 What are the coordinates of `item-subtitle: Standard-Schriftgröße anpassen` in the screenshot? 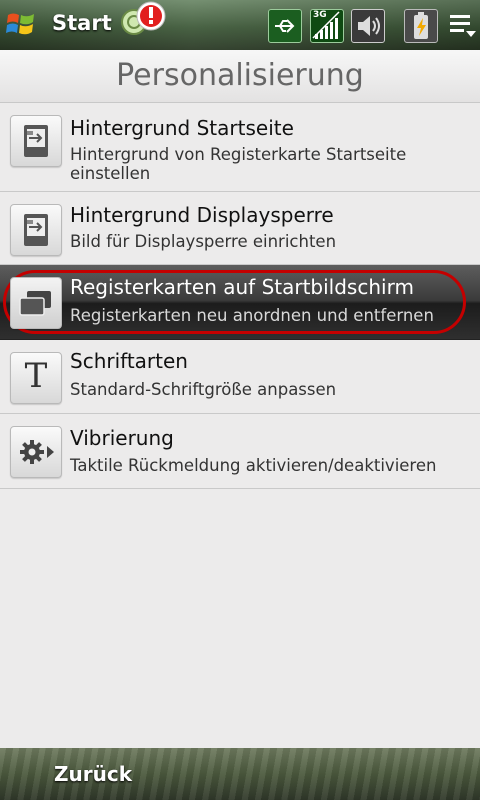 It's located at (203, 389).